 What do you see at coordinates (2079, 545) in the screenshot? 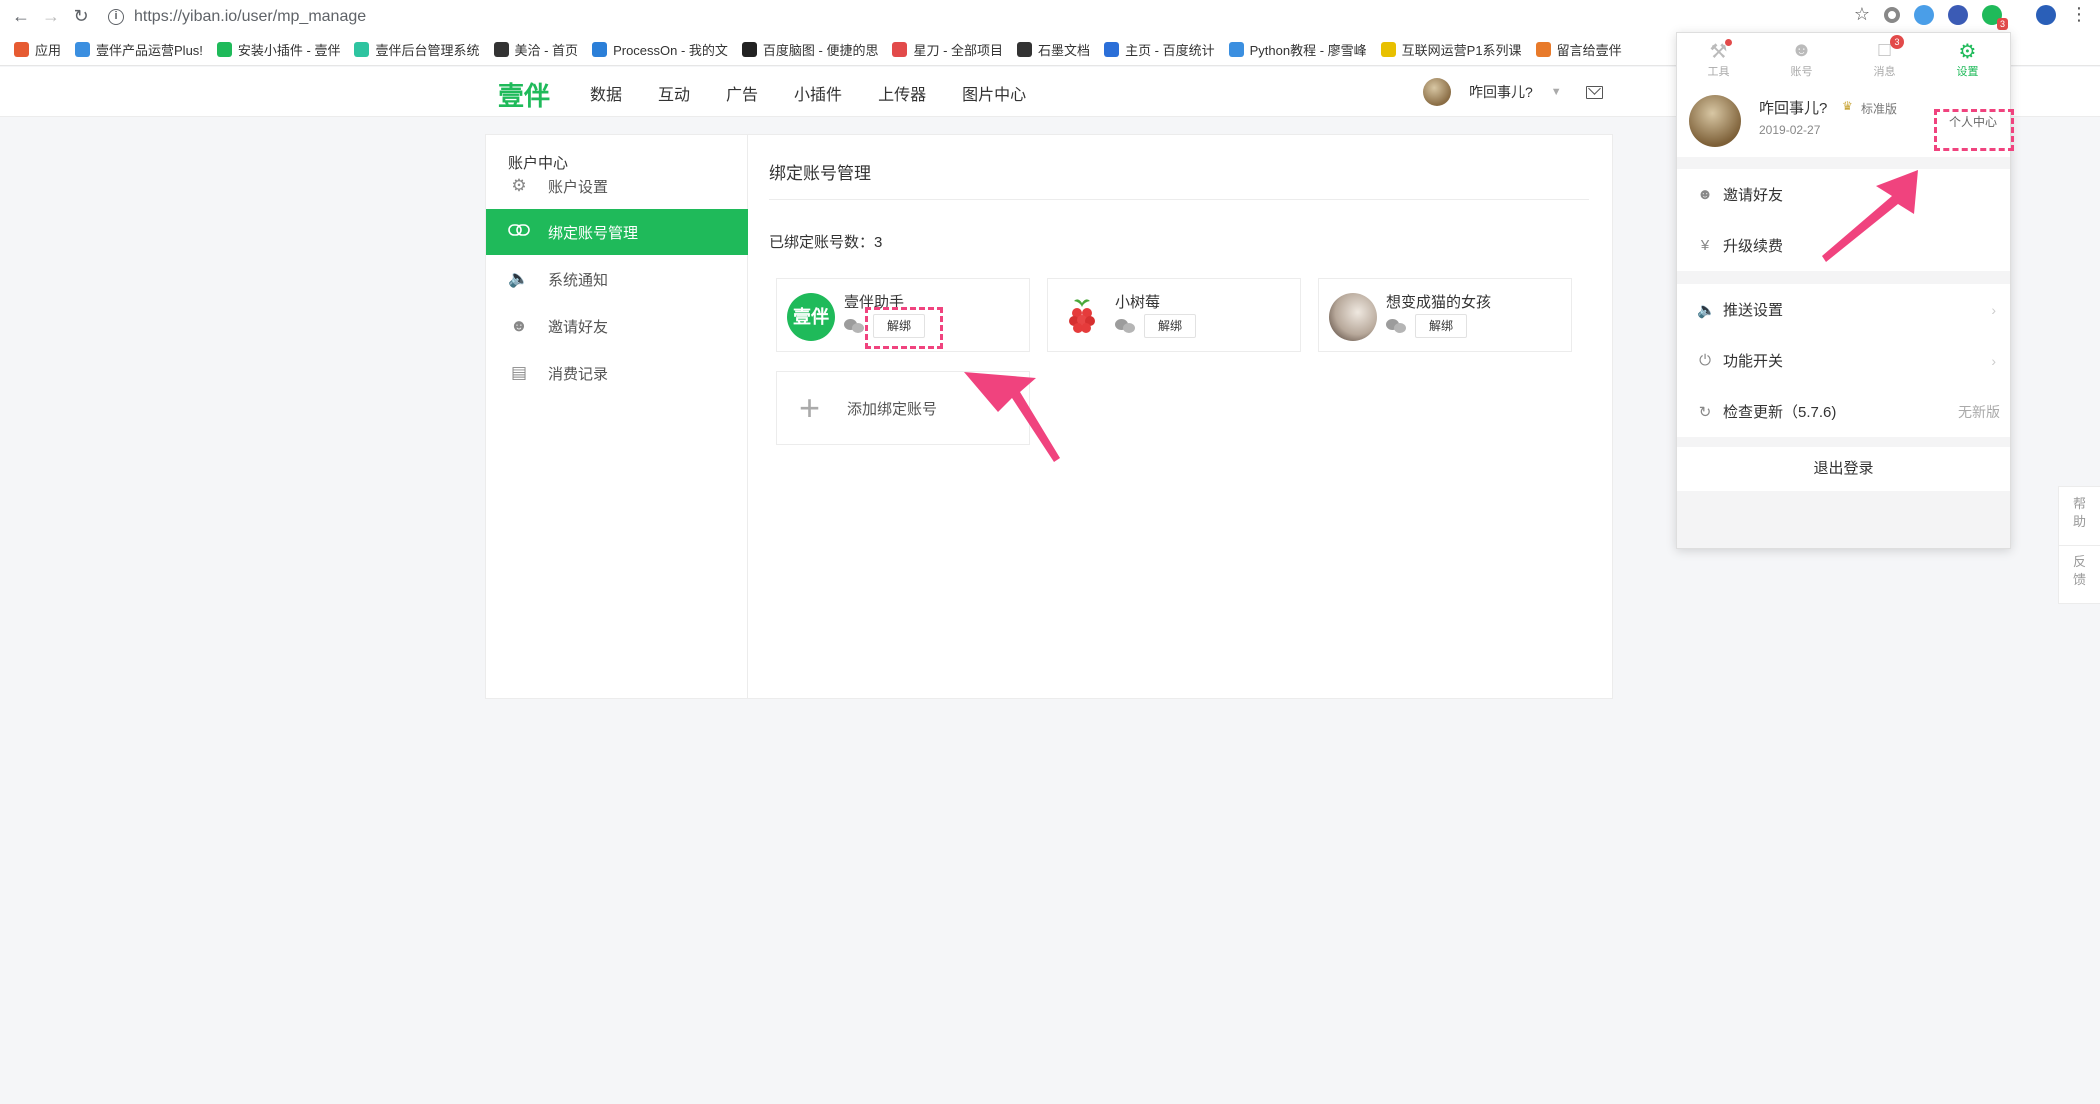
I see `help-feedback-tab: 帮助 反馈` at bounding box center [2079, 545].